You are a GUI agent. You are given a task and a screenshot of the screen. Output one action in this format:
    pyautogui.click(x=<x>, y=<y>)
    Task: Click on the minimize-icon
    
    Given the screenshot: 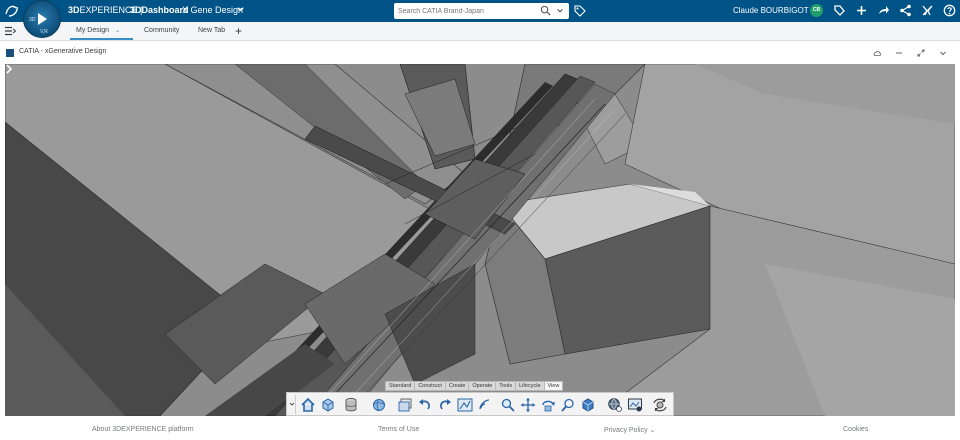 What is the action you would take?
    pyautogui.click(x=899, y=53)
    